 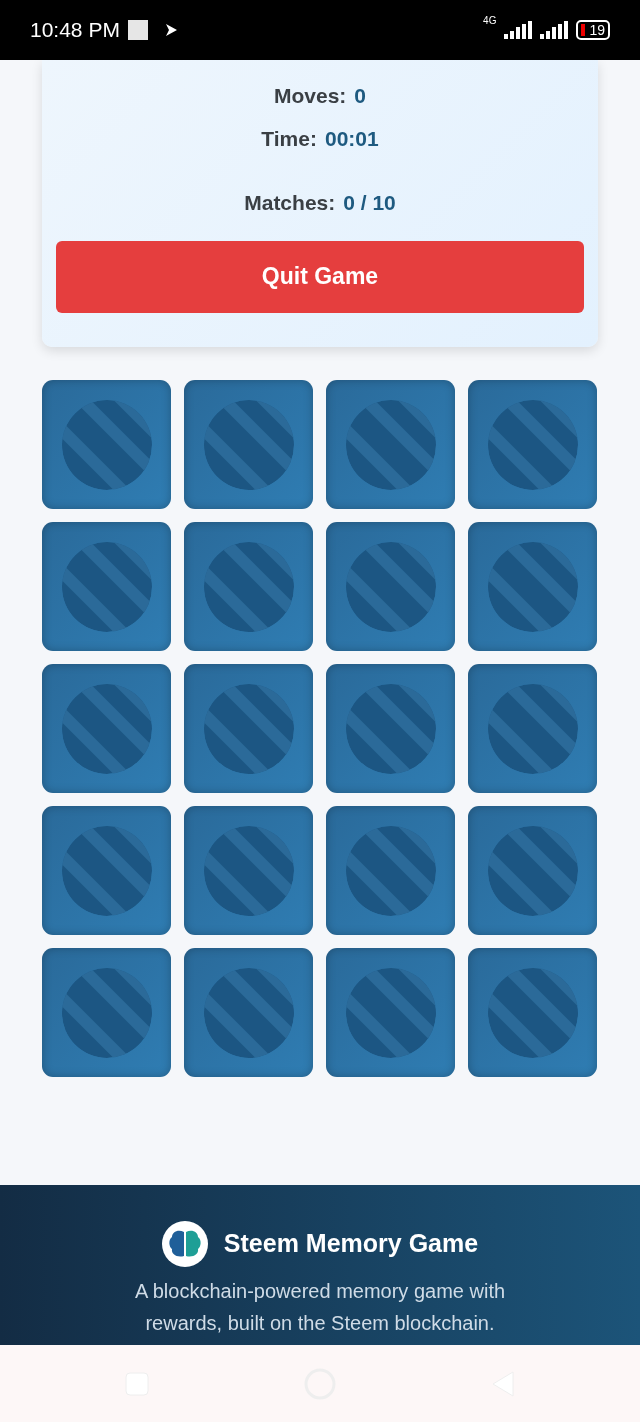 What do you see at coordinates (360, 96) in the screenshot?
I see `stat-value: 0` at bounding box center [360, 96].